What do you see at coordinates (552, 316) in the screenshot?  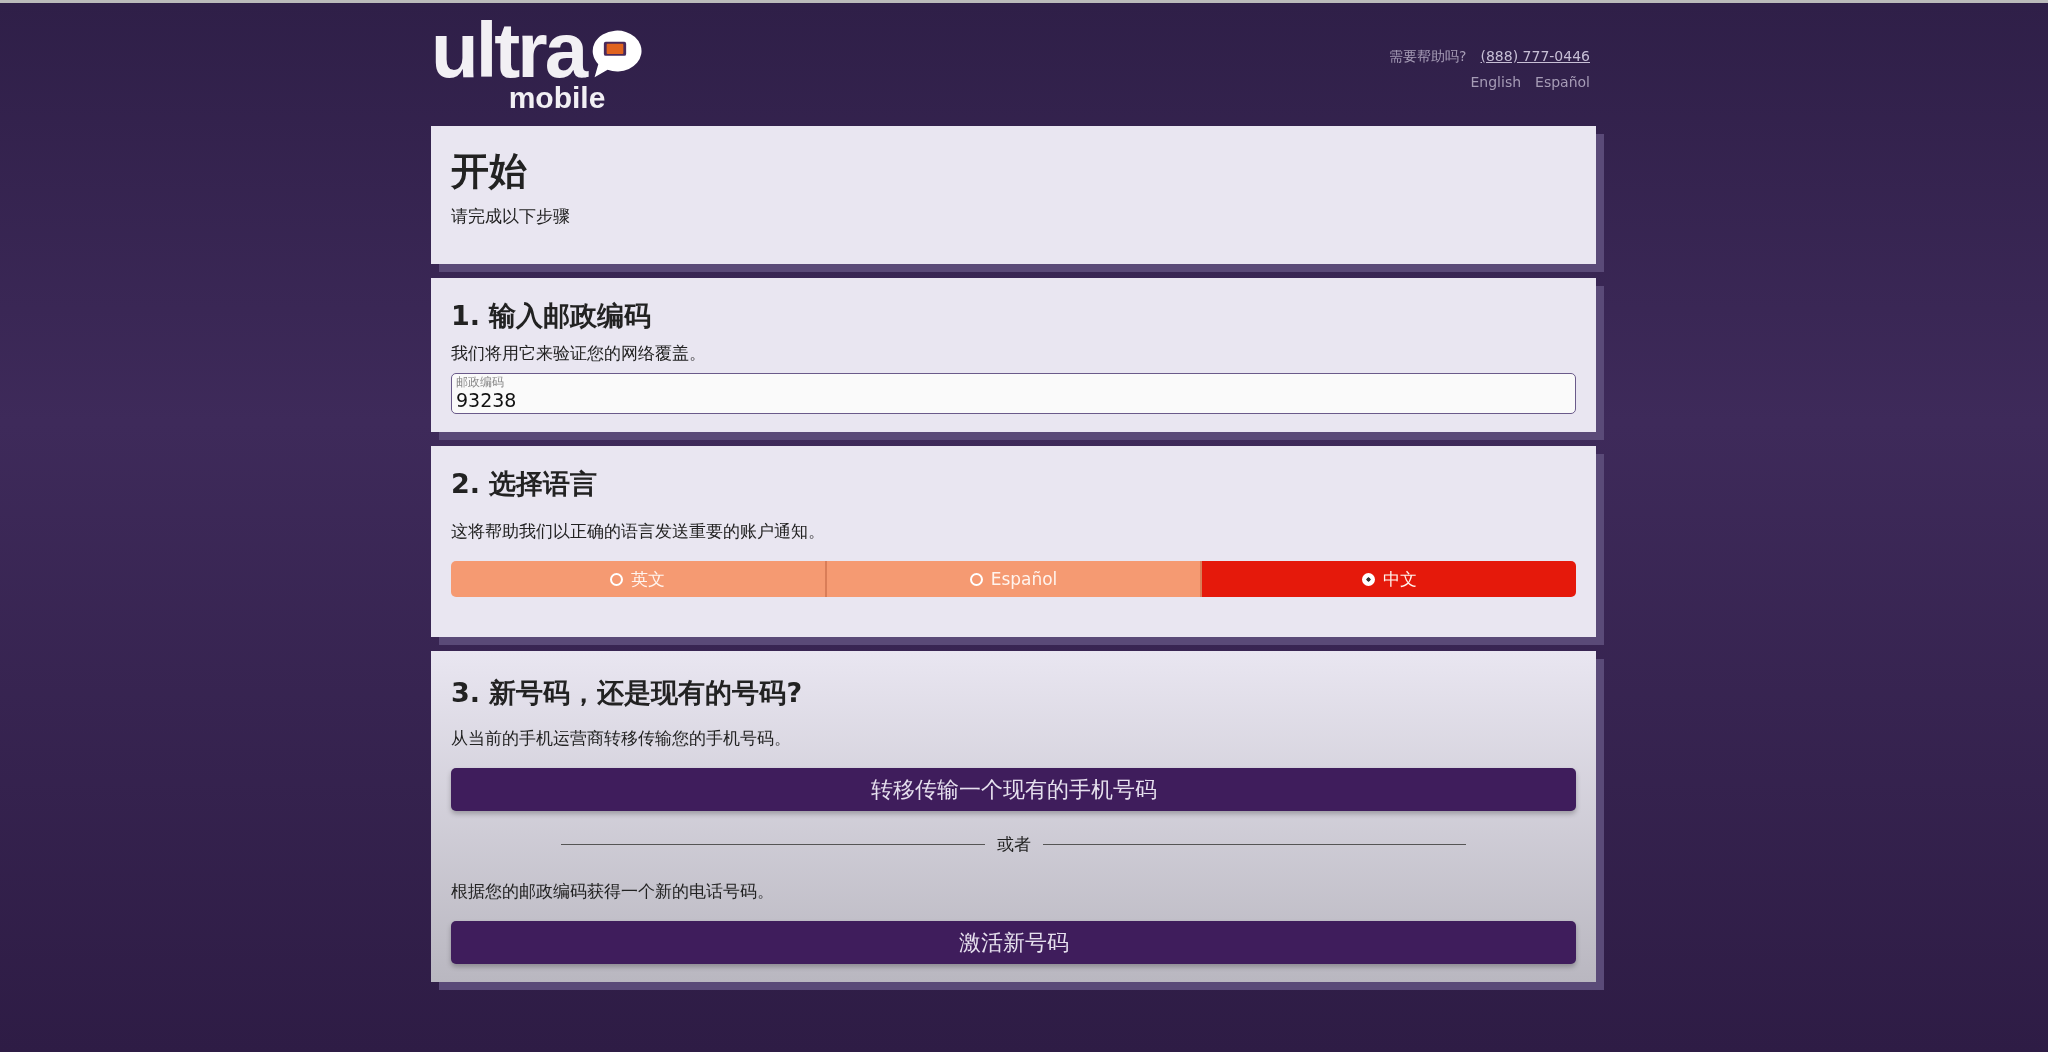 I see `step-title: 1. 输入邮政编码` at bounding box center [552, 316].